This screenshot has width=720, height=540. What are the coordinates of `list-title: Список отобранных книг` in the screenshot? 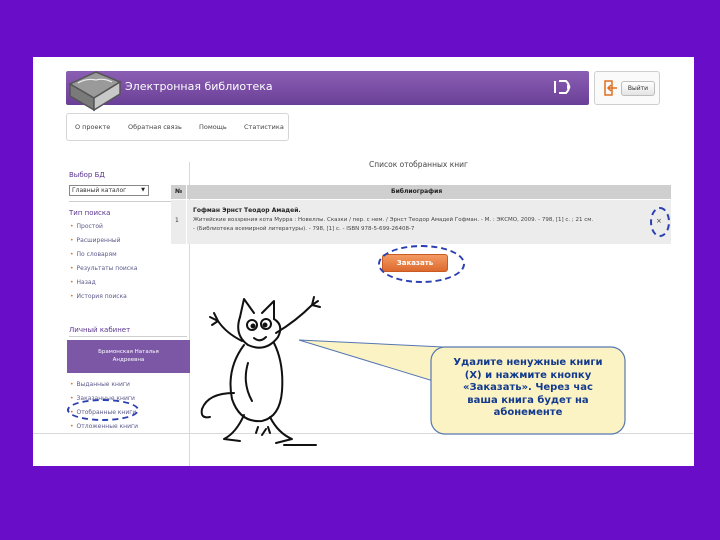 It's located at (418, 164).